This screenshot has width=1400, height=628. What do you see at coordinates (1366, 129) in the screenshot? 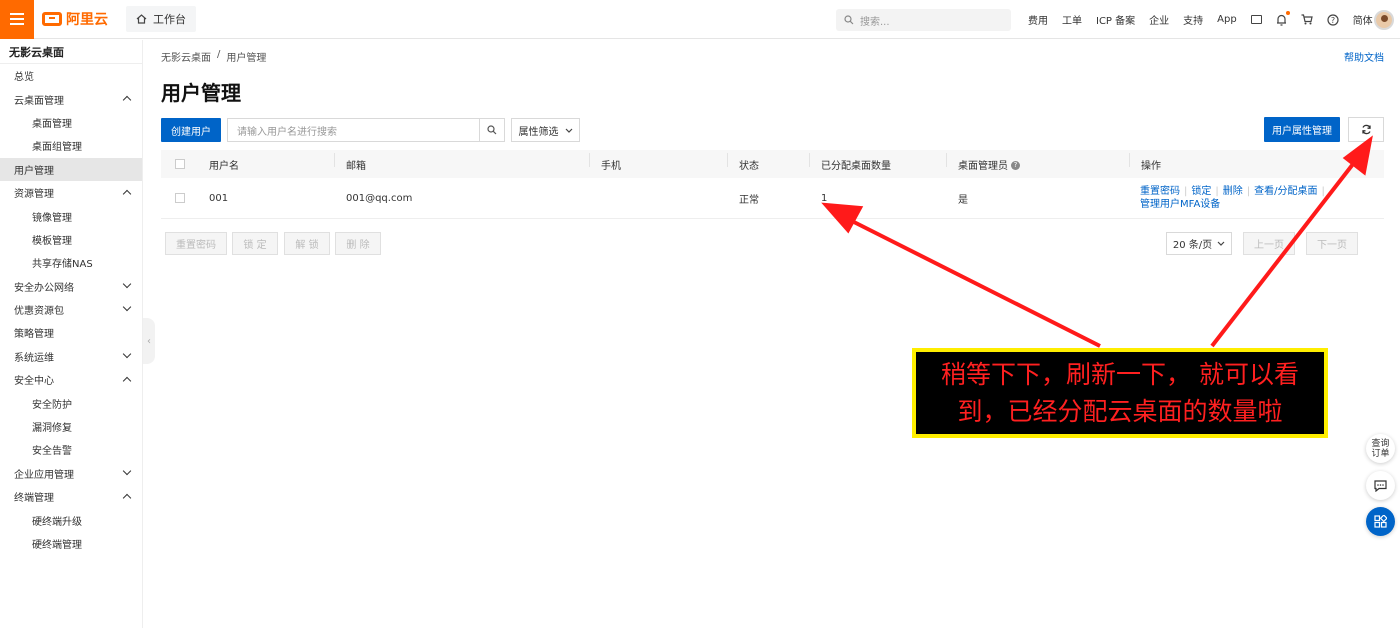
I see `refresh-button` at bounding box center [1366, 129].